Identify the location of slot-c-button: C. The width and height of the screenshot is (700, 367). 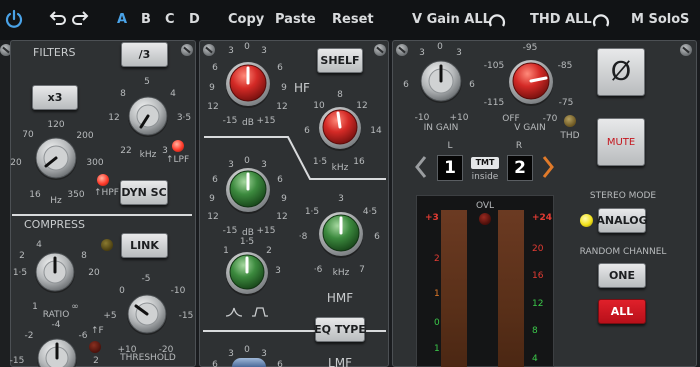
(170, 20).